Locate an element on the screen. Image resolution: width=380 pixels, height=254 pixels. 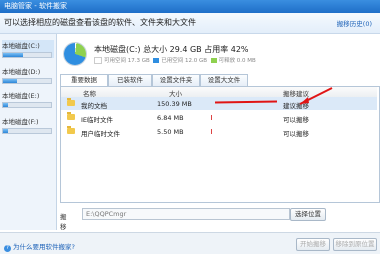
help-icon: ? is located at coordinates (7, 248).